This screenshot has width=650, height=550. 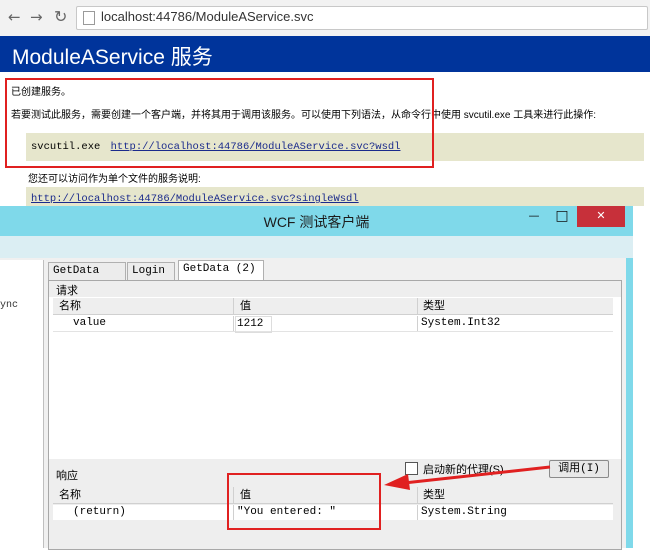 What do you see at coordinates (36, 17) in the screenshot?
I see `forward-icon: →` at bounding box center [36, 17].